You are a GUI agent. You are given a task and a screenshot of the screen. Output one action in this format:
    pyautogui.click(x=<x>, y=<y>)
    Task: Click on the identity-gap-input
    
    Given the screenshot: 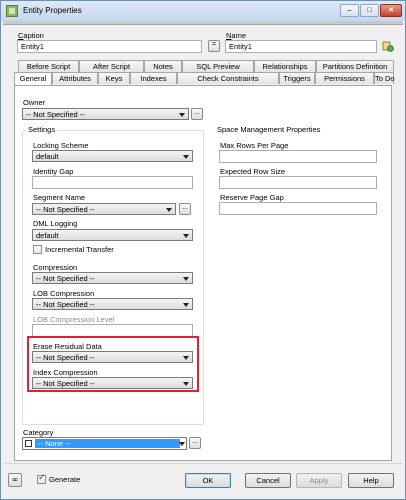 What is the action you would take?
    pyautogui.click(x=112, y=182)
    